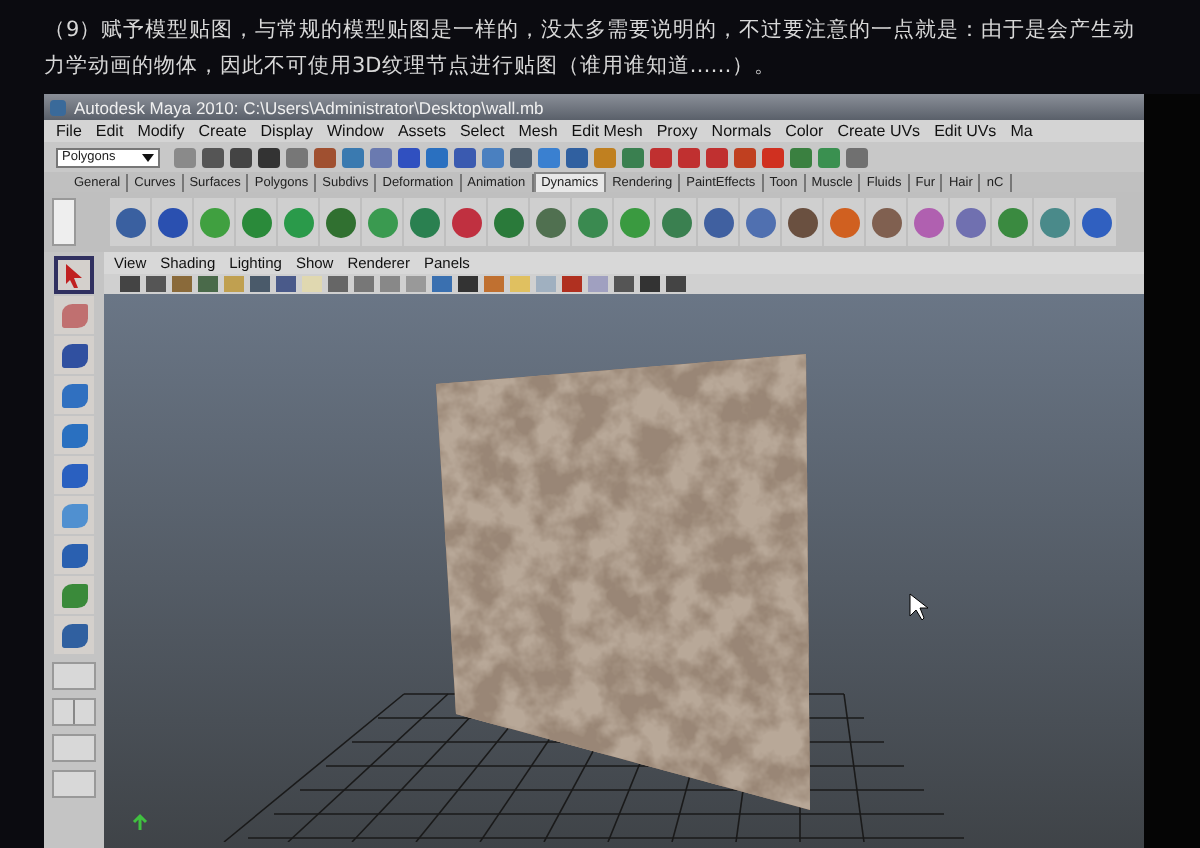 This screenshot has height=848, width=1200. What do you see at coordinates (741, 131) in the screenshot?
I see `menu-item: Normals` at bounding box center [741, 131].